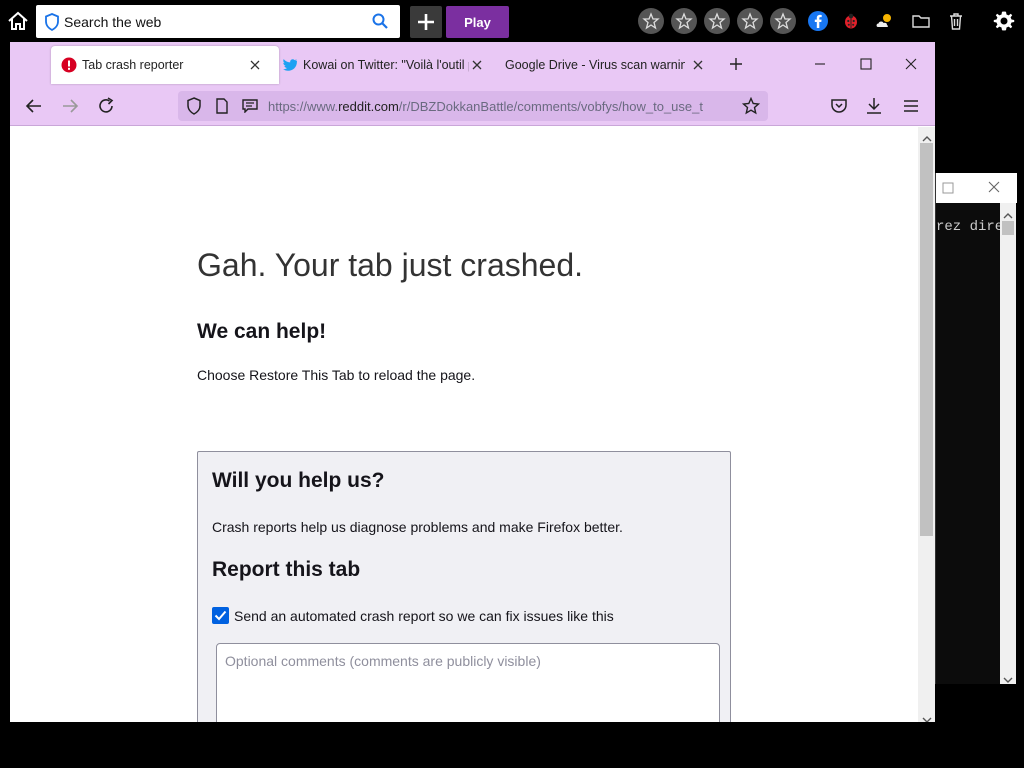  Describe the element at coordinates (34, 106) in the screenshot. I see `back-button` at that location.